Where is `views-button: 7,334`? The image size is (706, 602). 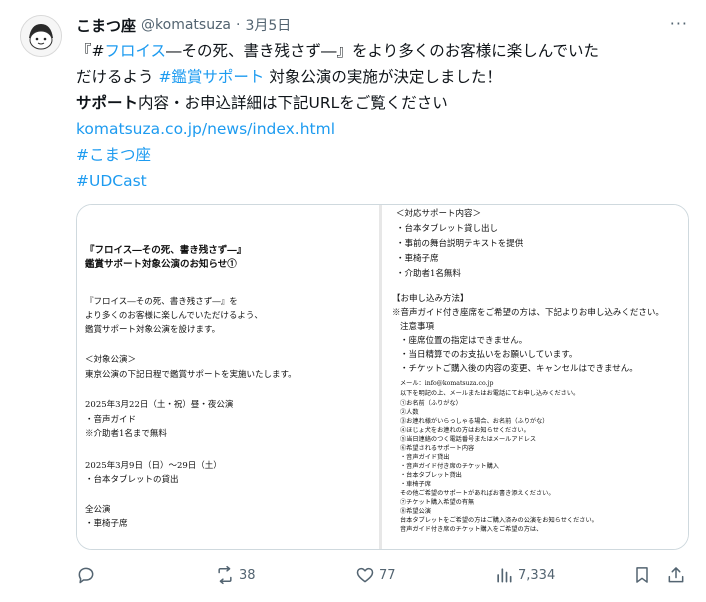 views-button: 7,334 is located at coordinates (524, 575).